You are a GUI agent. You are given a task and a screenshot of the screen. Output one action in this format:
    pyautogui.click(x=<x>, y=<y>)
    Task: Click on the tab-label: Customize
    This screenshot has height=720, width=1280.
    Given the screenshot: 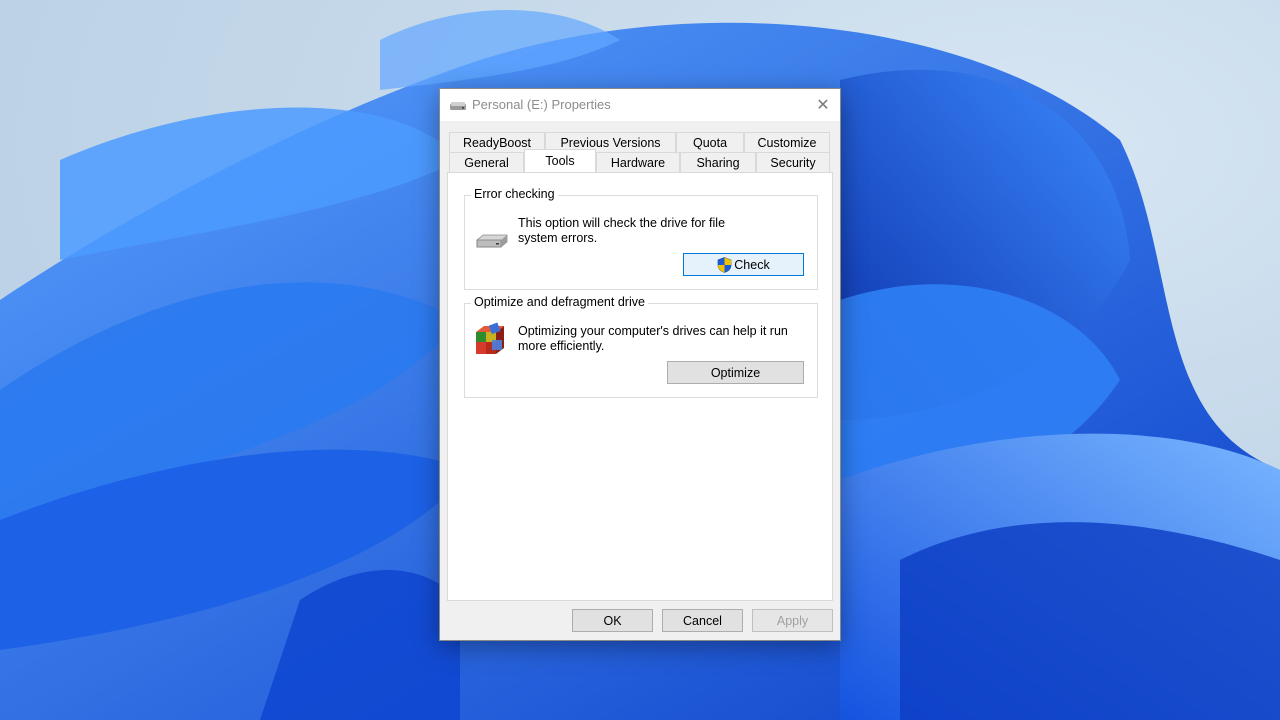 What is the action you would take?
    pyautogui.click(x=787, y=142)
    